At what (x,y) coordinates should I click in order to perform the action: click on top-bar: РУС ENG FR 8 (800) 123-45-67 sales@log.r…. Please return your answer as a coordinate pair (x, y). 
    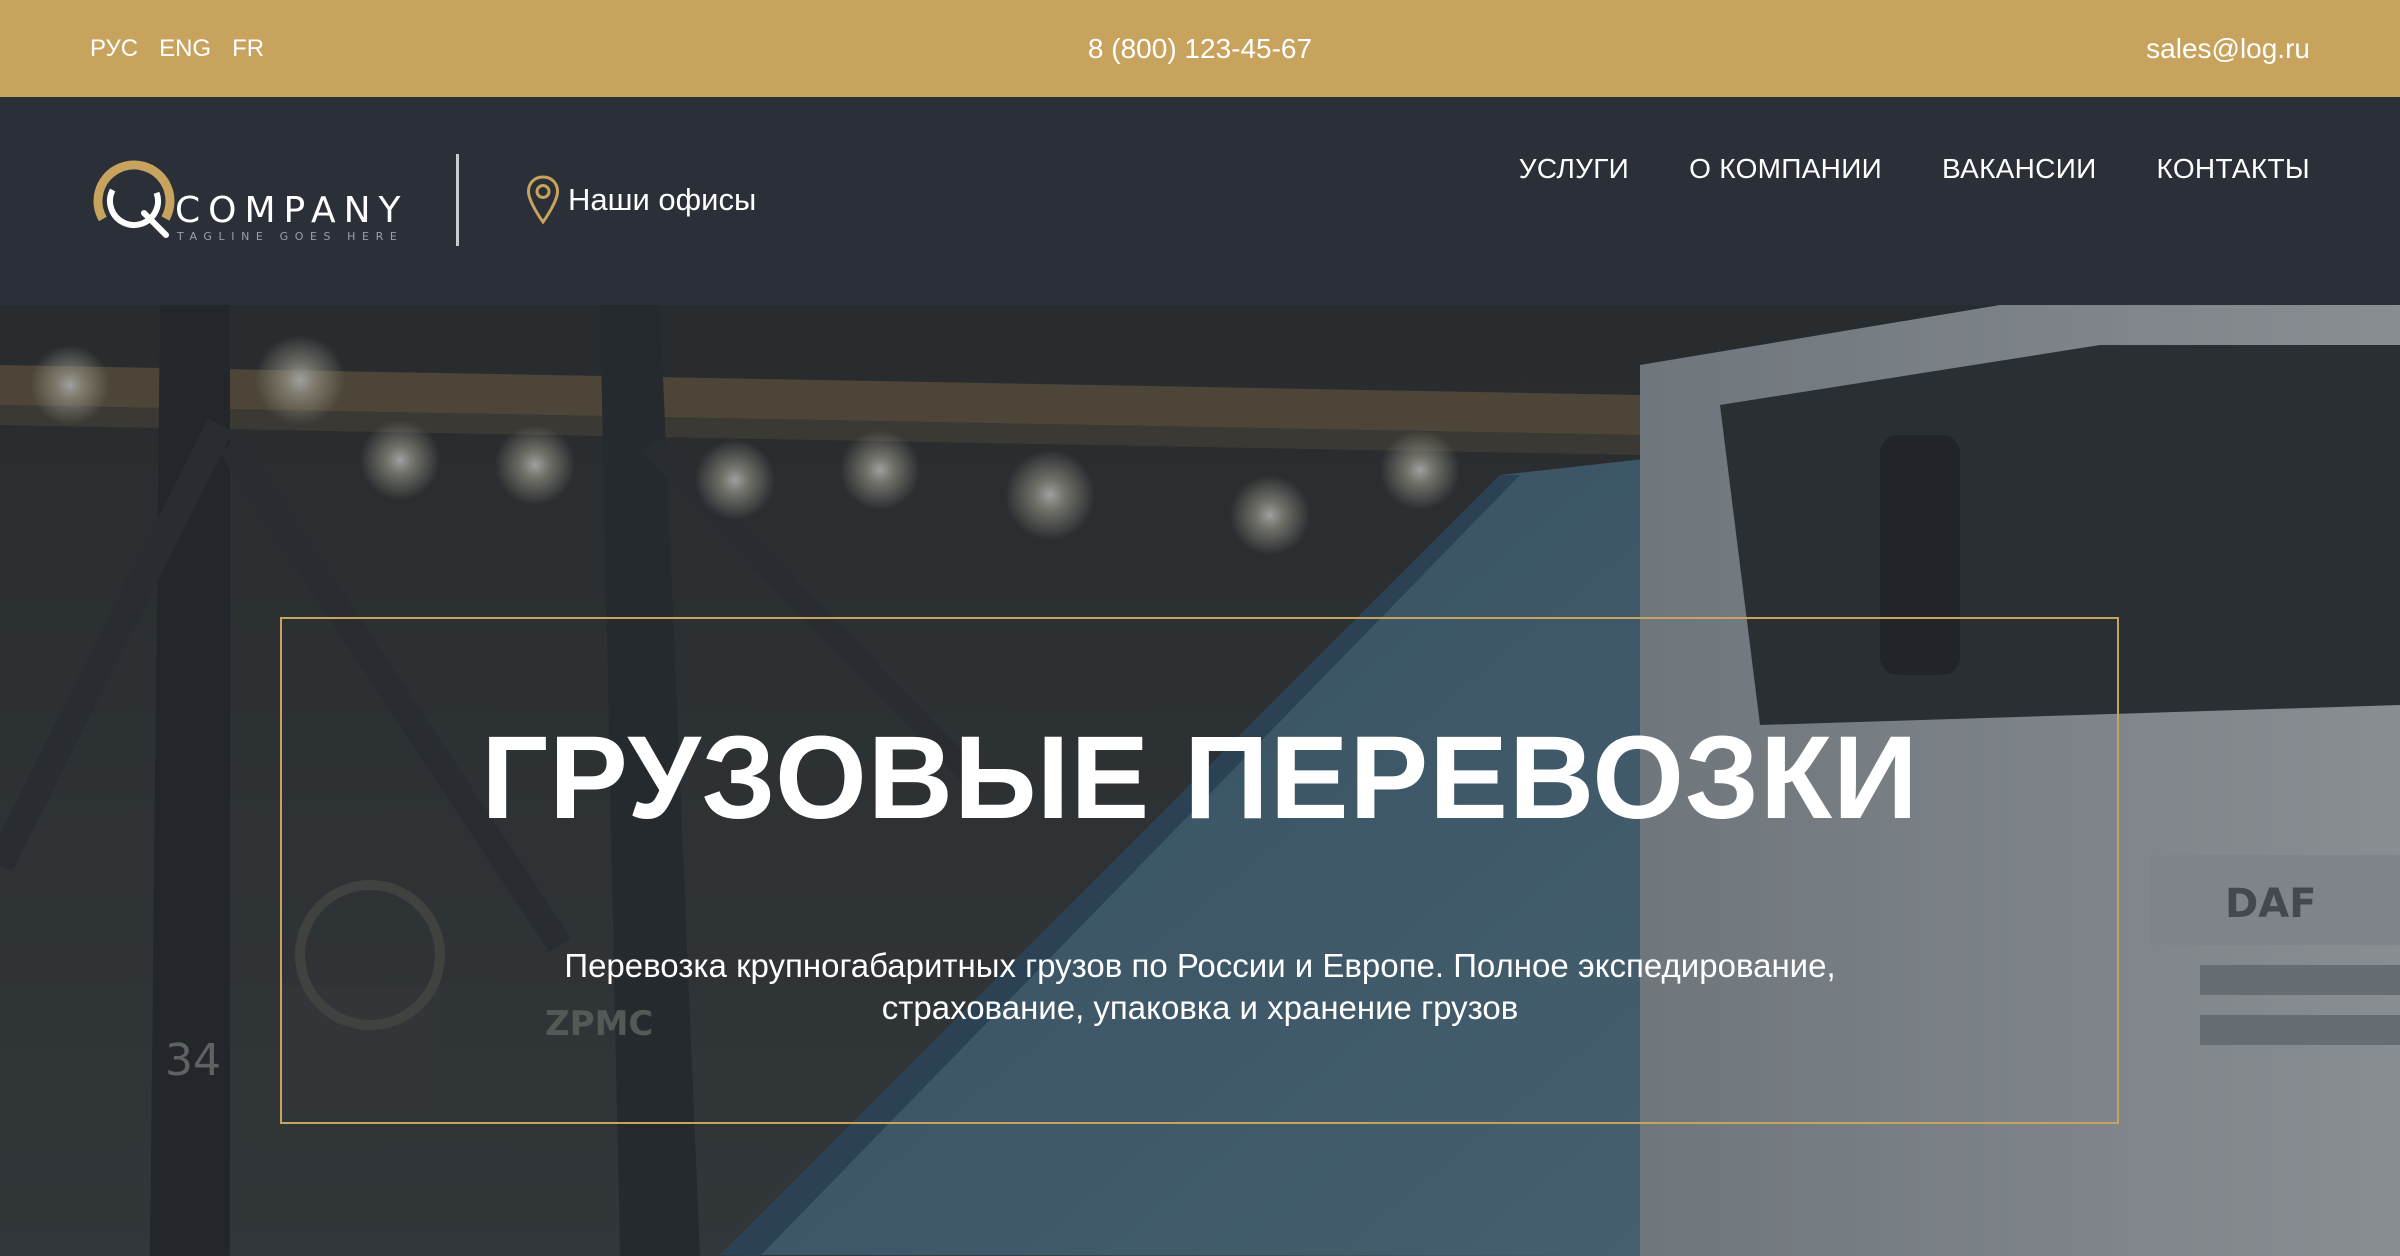
    Looking at the image, I should click on (1200, 48).